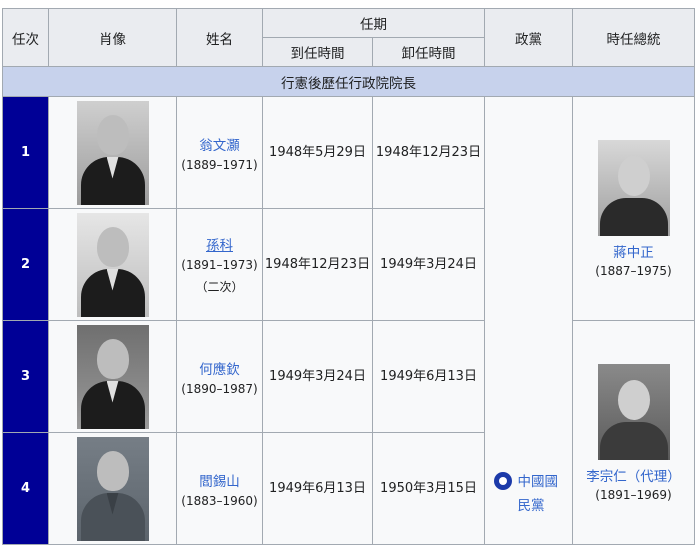 The height and width of the screenshot is (545, 698). What do you see at coordinates (317, 52) in the screenshot?
I see `header-start: 到任時間` at bounding box center [317, 52].